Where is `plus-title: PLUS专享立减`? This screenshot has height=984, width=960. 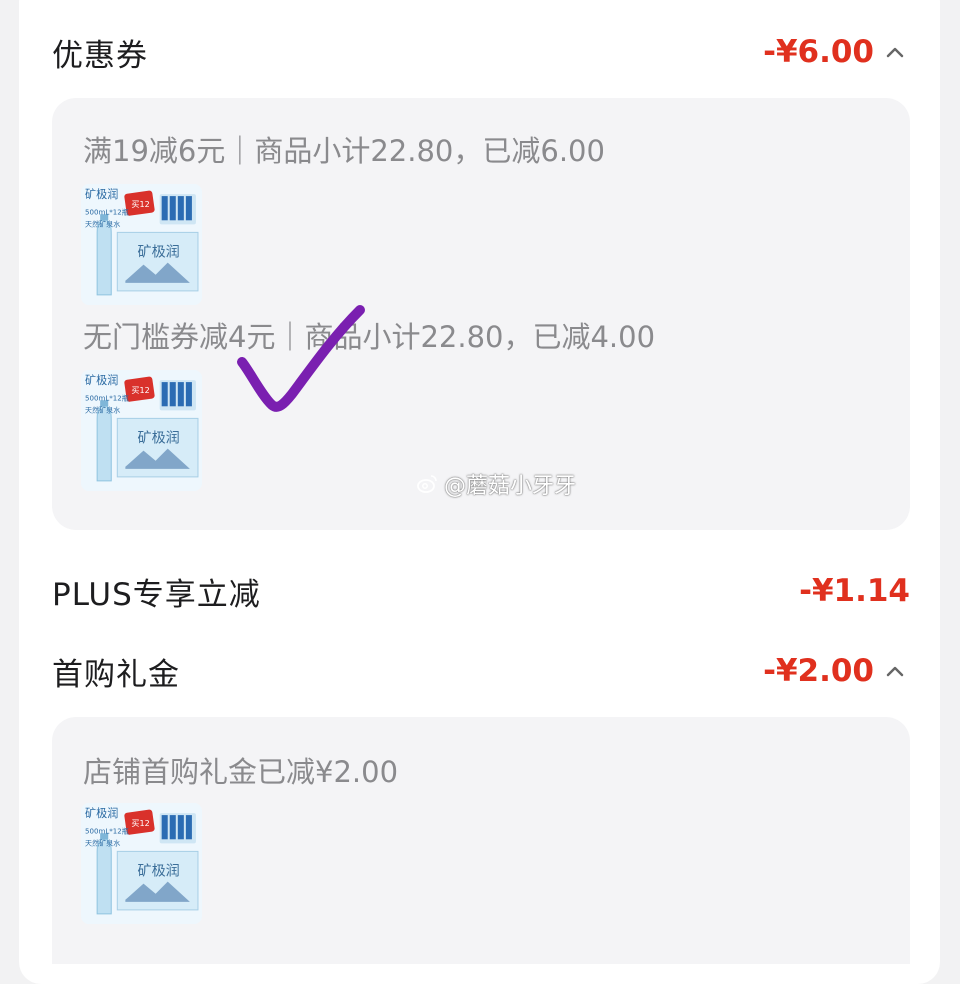
plus-title: PLUS专享立减 is located at coordinates (156, 594).